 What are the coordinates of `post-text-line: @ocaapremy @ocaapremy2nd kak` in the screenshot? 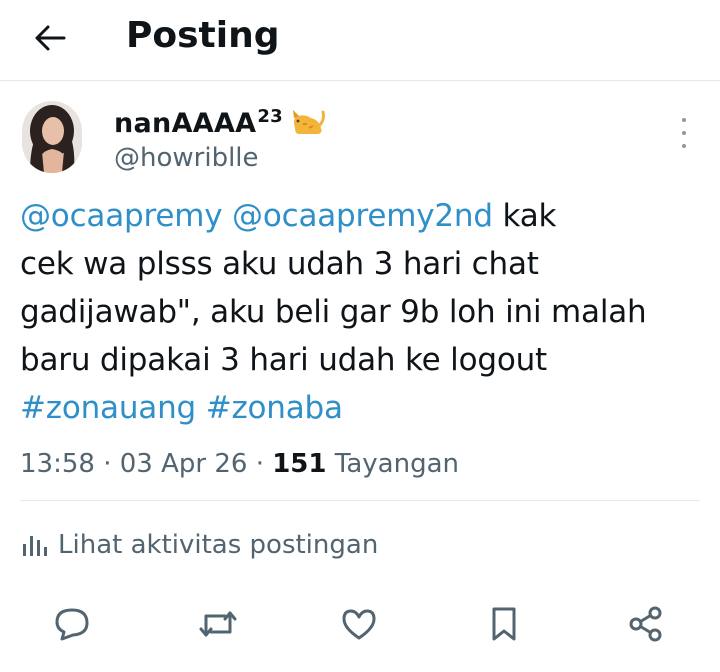 It's located at (365, 216).